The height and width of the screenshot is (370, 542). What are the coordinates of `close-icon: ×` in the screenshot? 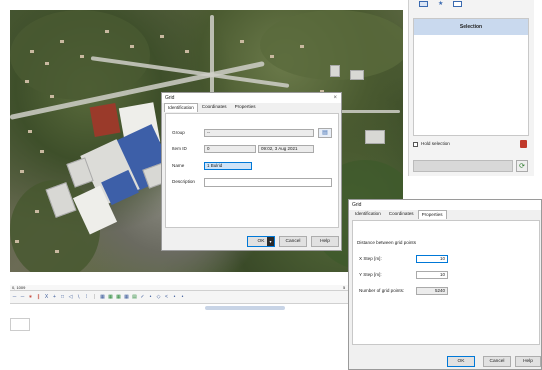 It's located at (335, 98).